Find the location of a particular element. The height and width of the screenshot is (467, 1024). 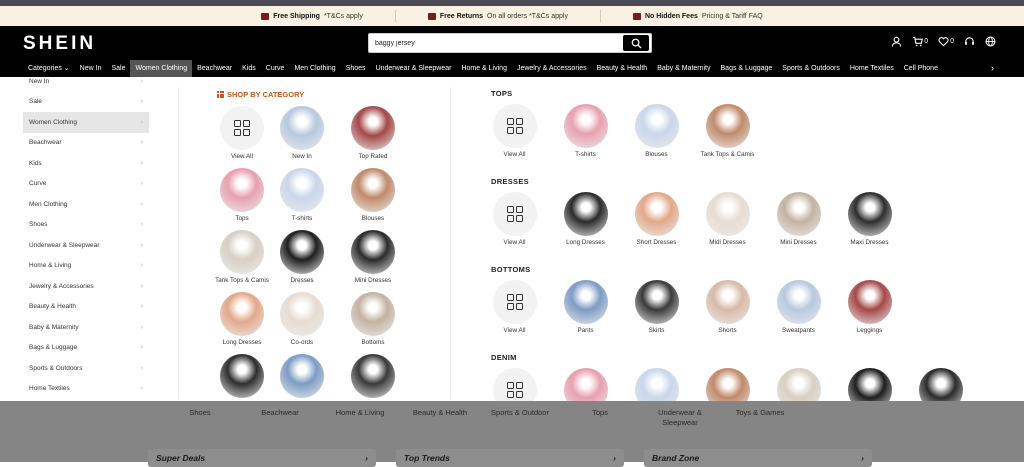

category-tile: Dresses is located at coordinates (302, 257).